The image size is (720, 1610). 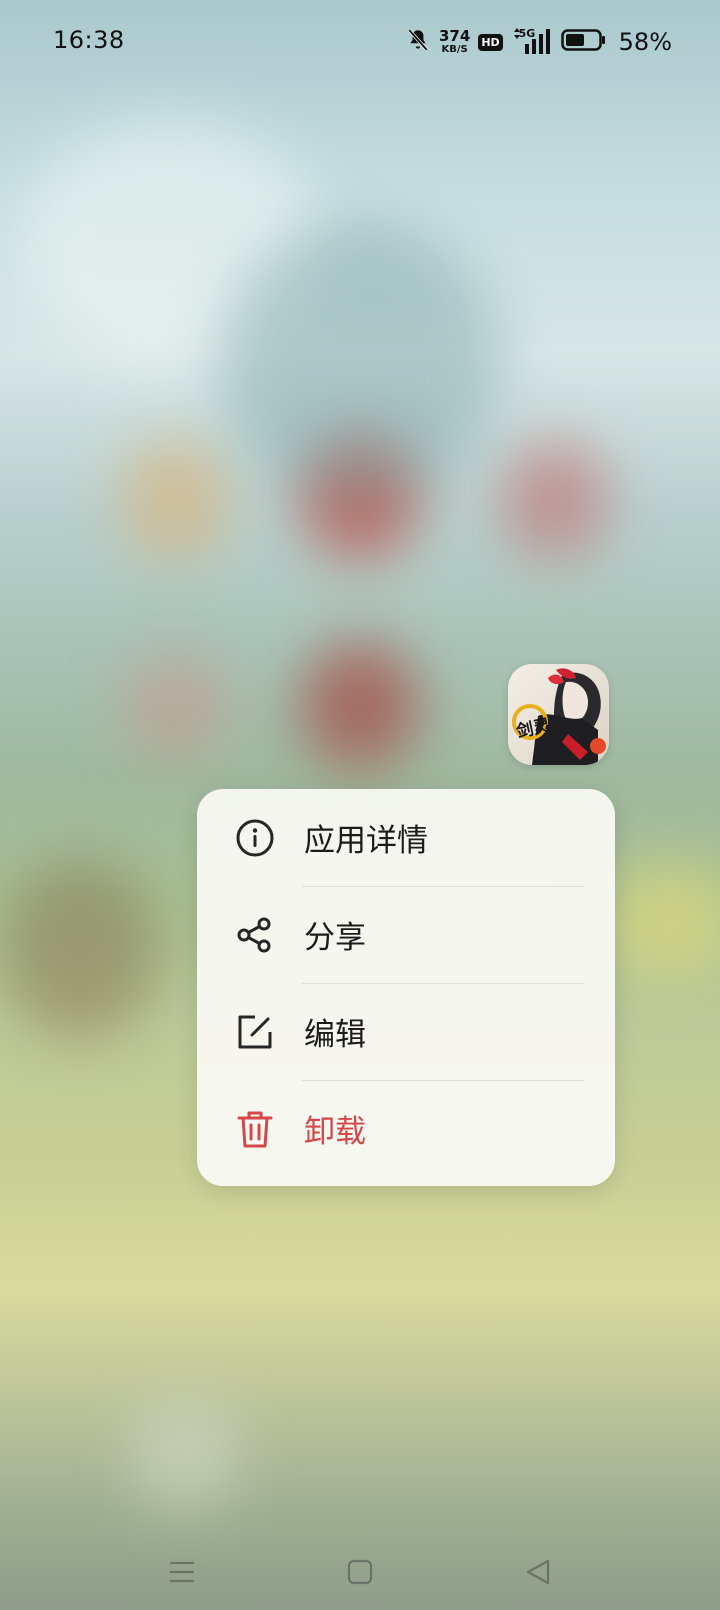 I want to click on net-speed-value: 374, so click(x=455, y=35).